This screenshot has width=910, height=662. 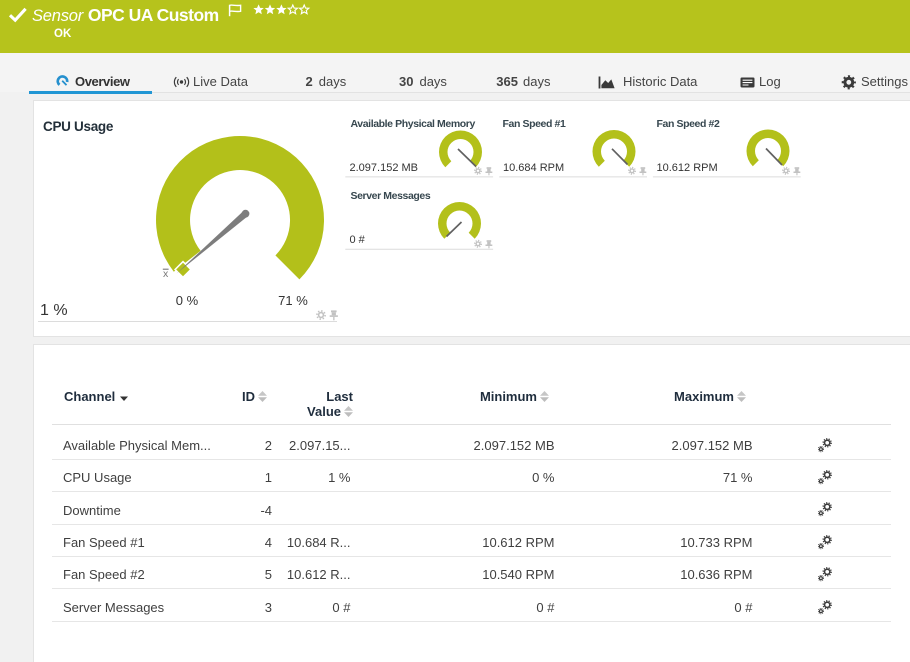 What do you see at coordinates (187, 300) in the screenshot?
I see `svg-text: 0 %` at bounding box center [187, 300].